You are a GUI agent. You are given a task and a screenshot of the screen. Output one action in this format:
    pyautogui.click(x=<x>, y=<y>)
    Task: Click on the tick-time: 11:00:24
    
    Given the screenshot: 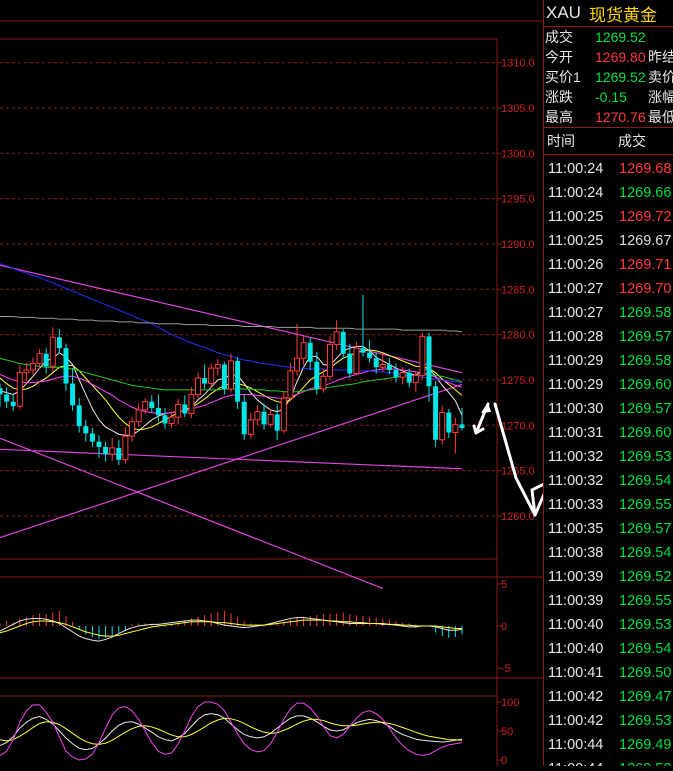 What is the action you would take?
    pyautogui.click(x=576, y=169)
    